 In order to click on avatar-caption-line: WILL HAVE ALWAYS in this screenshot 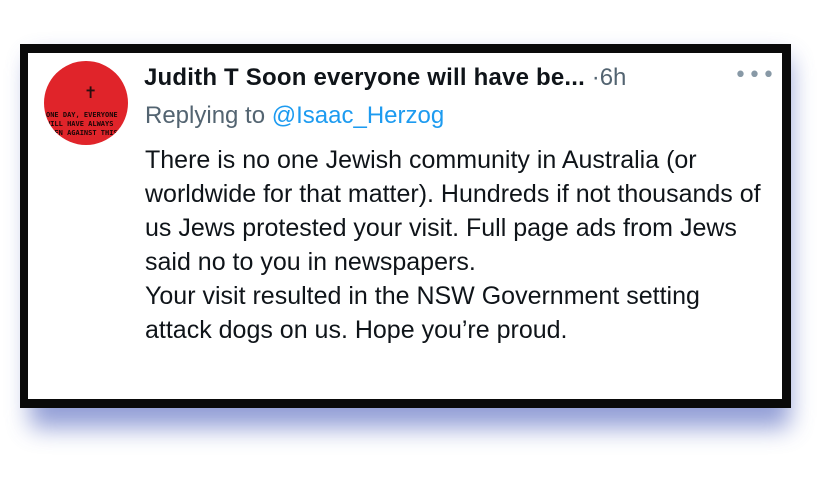, I will do `click(80, 124)`.